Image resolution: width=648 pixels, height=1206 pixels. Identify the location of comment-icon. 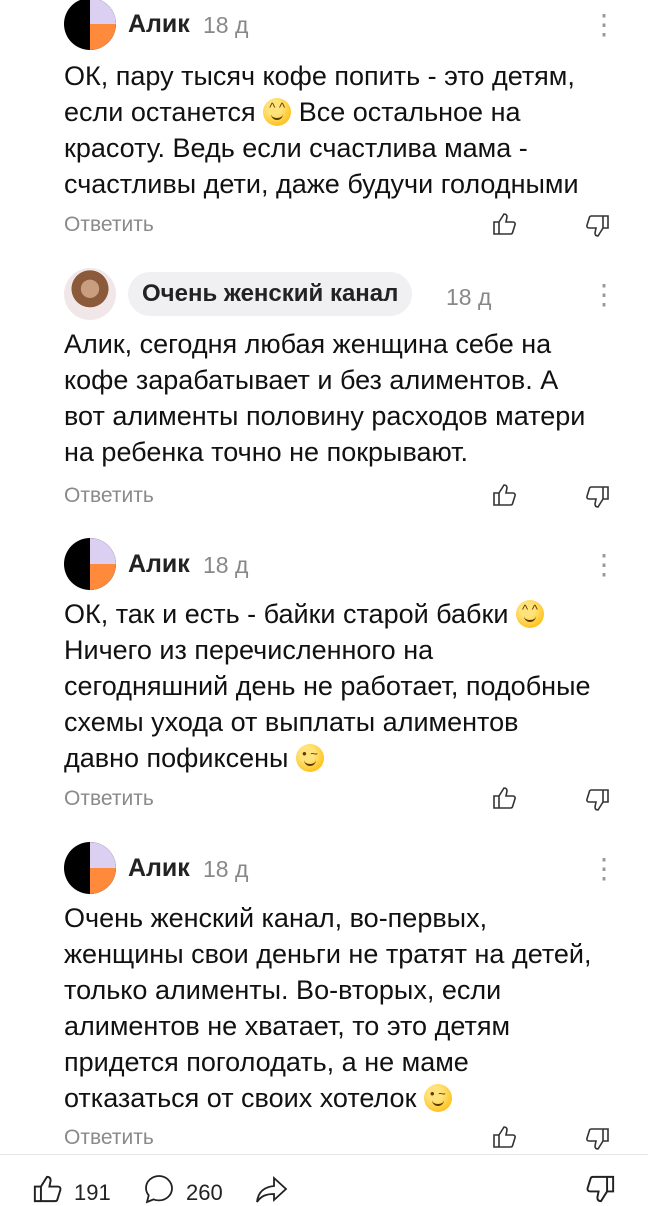
(159, 1189).